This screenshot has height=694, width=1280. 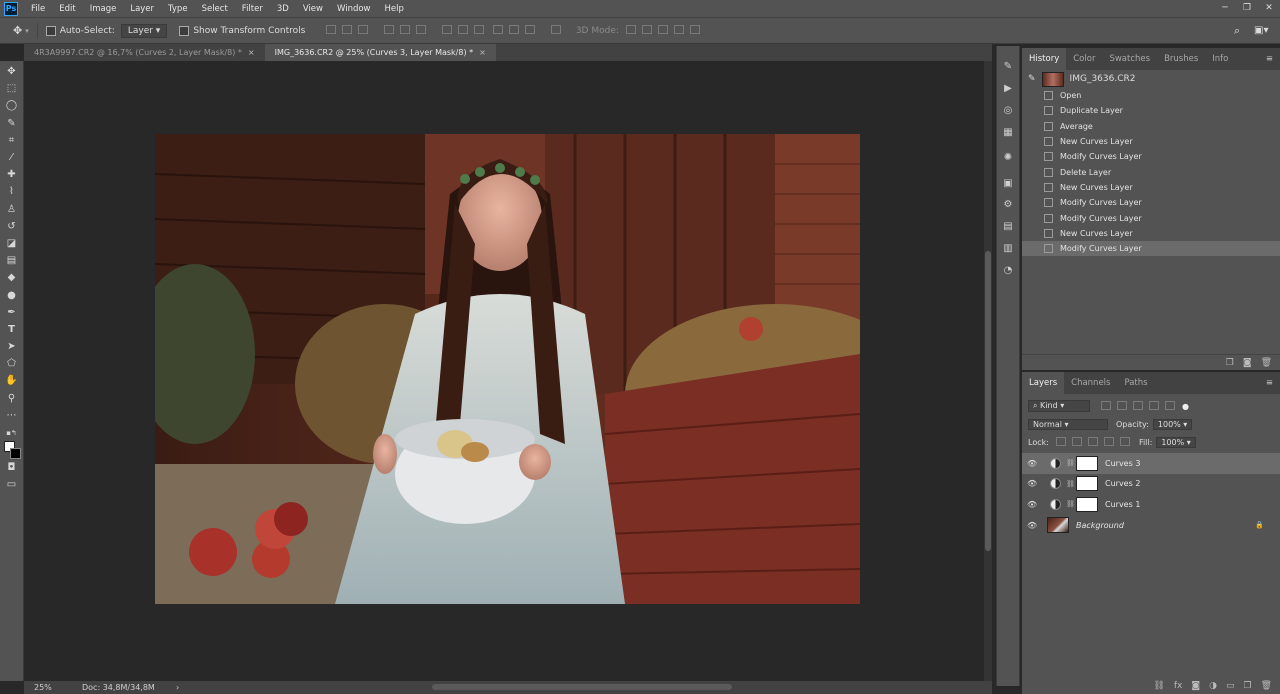 I want to click on history-state: Duplicate Layer, so click(x=1151, y=110).